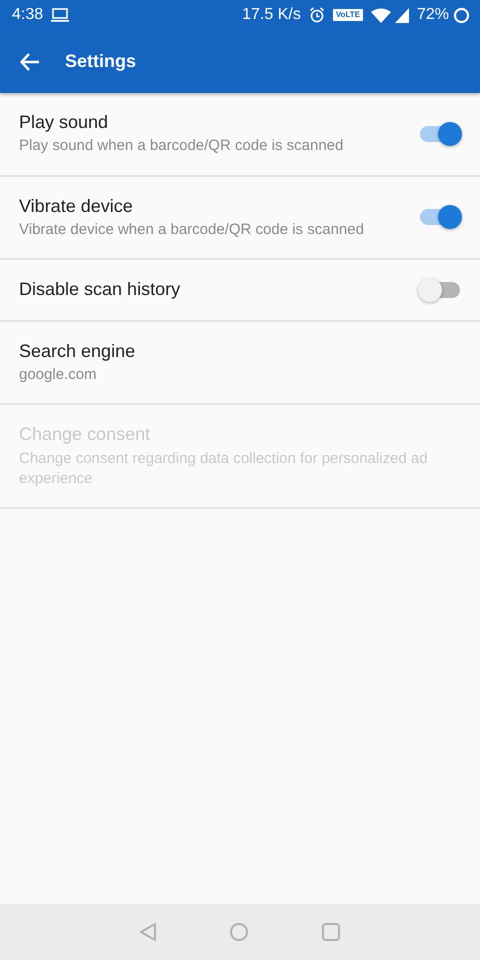 Image resolution: width=480 pixels, height=960 pixels. What do you see at coordinates (240, 364) in the screenshot?
I see `settings-row: Search engine google.com` at bounding box center [240, 364].